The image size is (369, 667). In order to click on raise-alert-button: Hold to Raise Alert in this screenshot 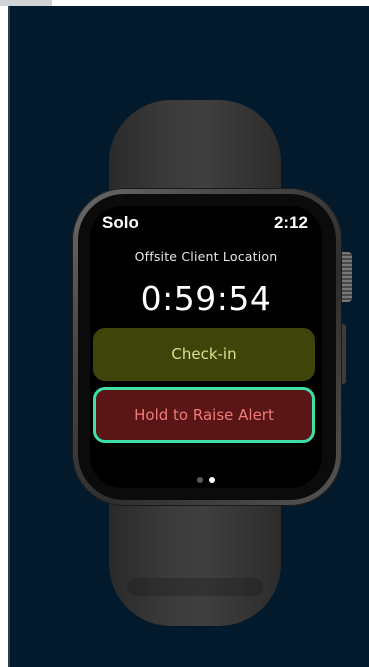, I will do `click(204, 415)`.